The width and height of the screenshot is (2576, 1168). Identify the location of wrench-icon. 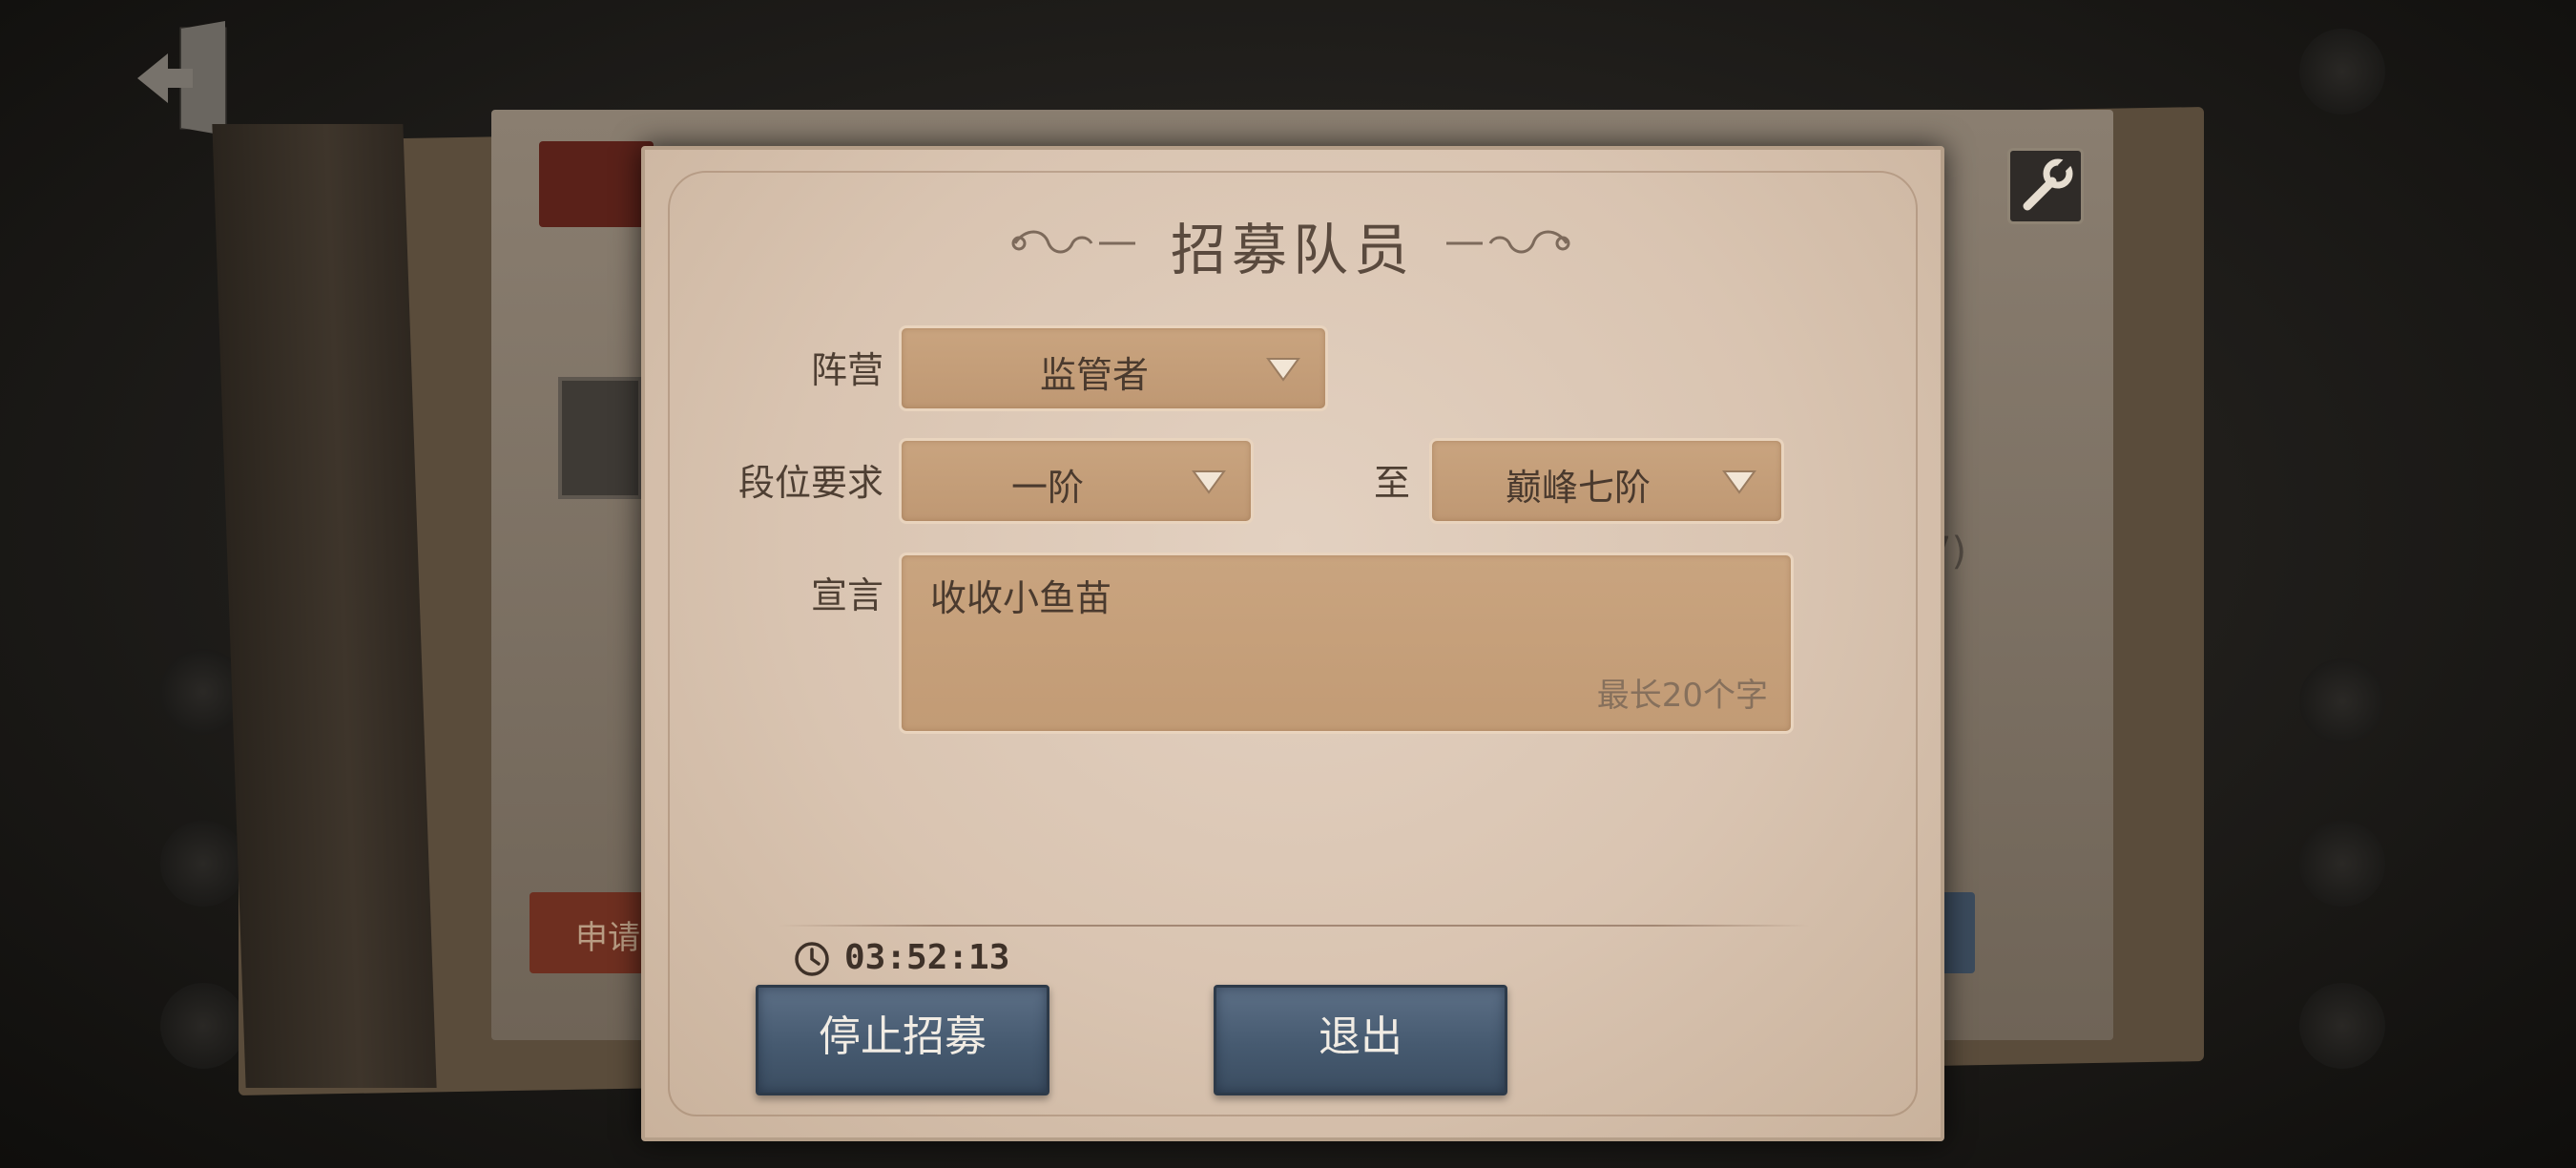
(2048, 184).